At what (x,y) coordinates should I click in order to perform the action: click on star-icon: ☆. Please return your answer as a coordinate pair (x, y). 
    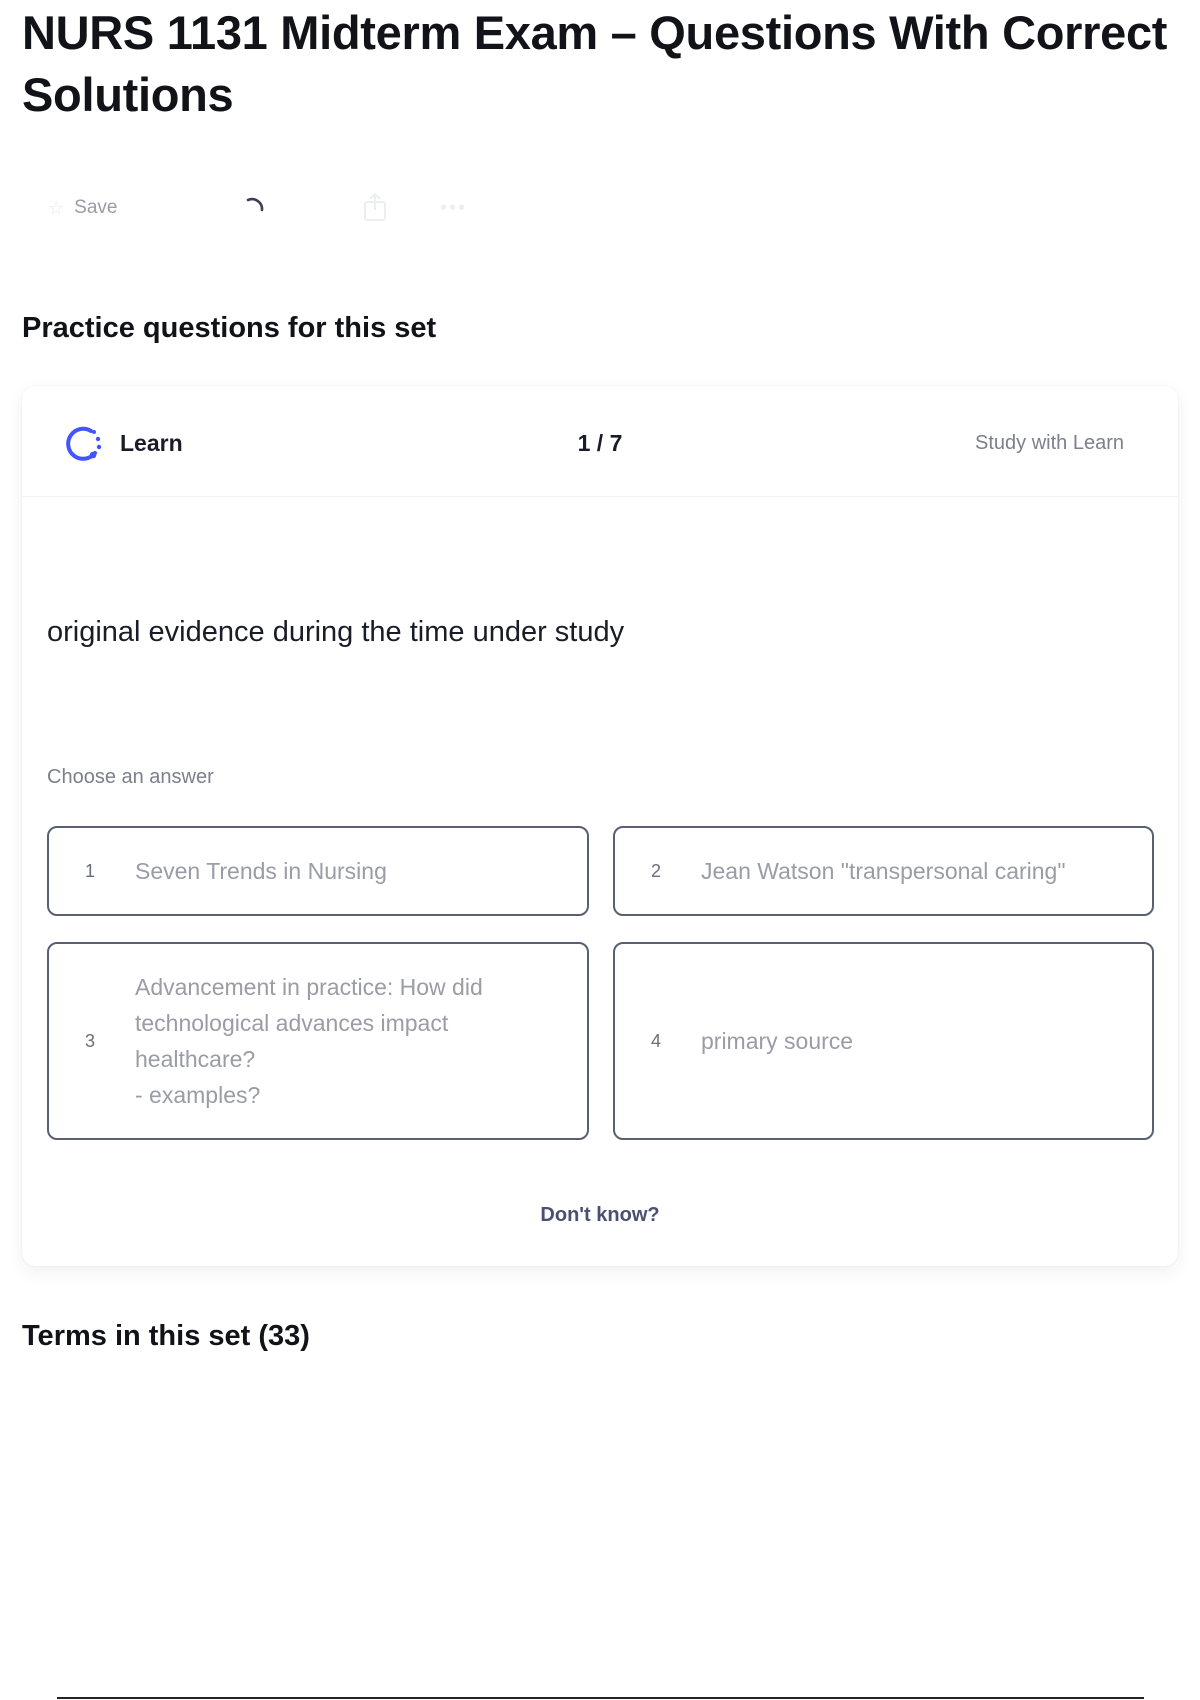
    Looking at the image, I should click on (56, 207).